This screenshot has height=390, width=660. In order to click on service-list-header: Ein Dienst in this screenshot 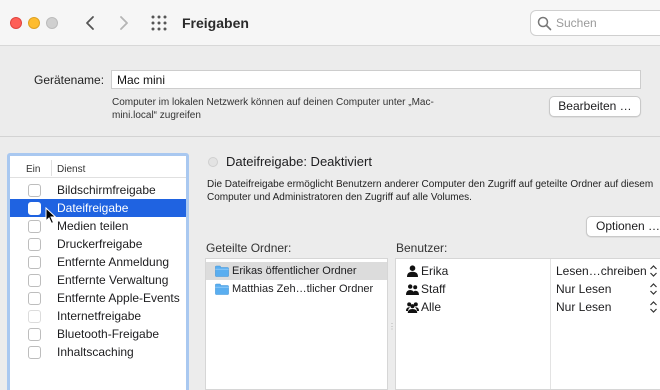, I will do `click(98, 167)`.